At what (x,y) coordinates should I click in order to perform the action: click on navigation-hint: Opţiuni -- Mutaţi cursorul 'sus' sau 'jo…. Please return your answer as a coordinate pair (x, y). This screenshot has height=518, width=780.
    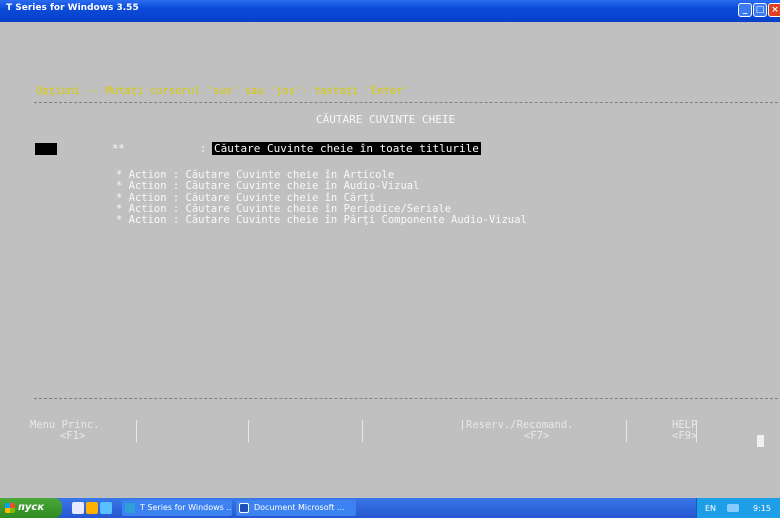
    Looking at the image, I should click on (222, 91).